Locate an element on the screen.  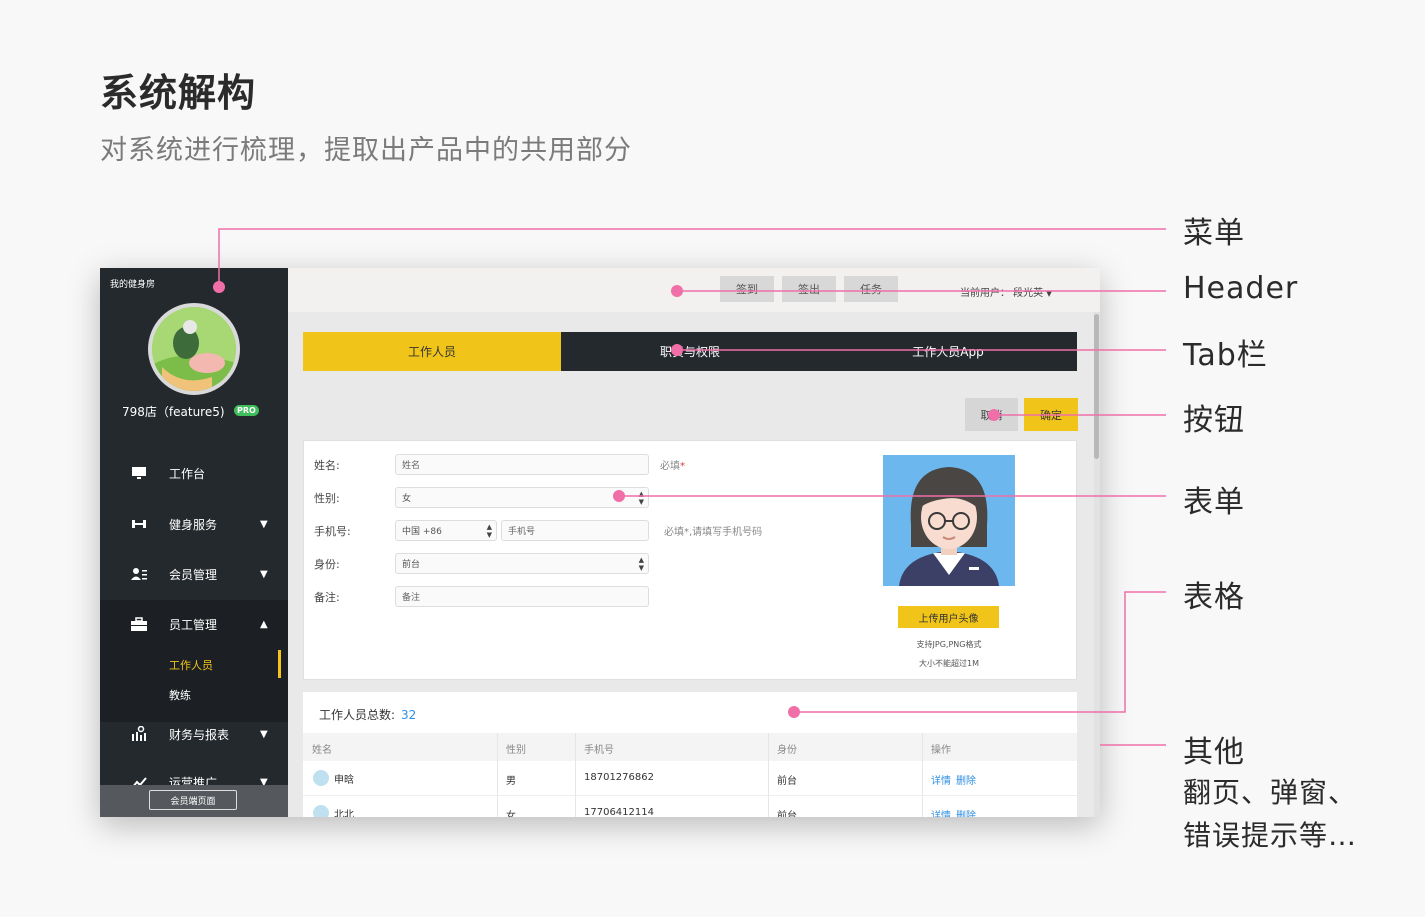
callout-dot-header is located at coordinates (677, 291).